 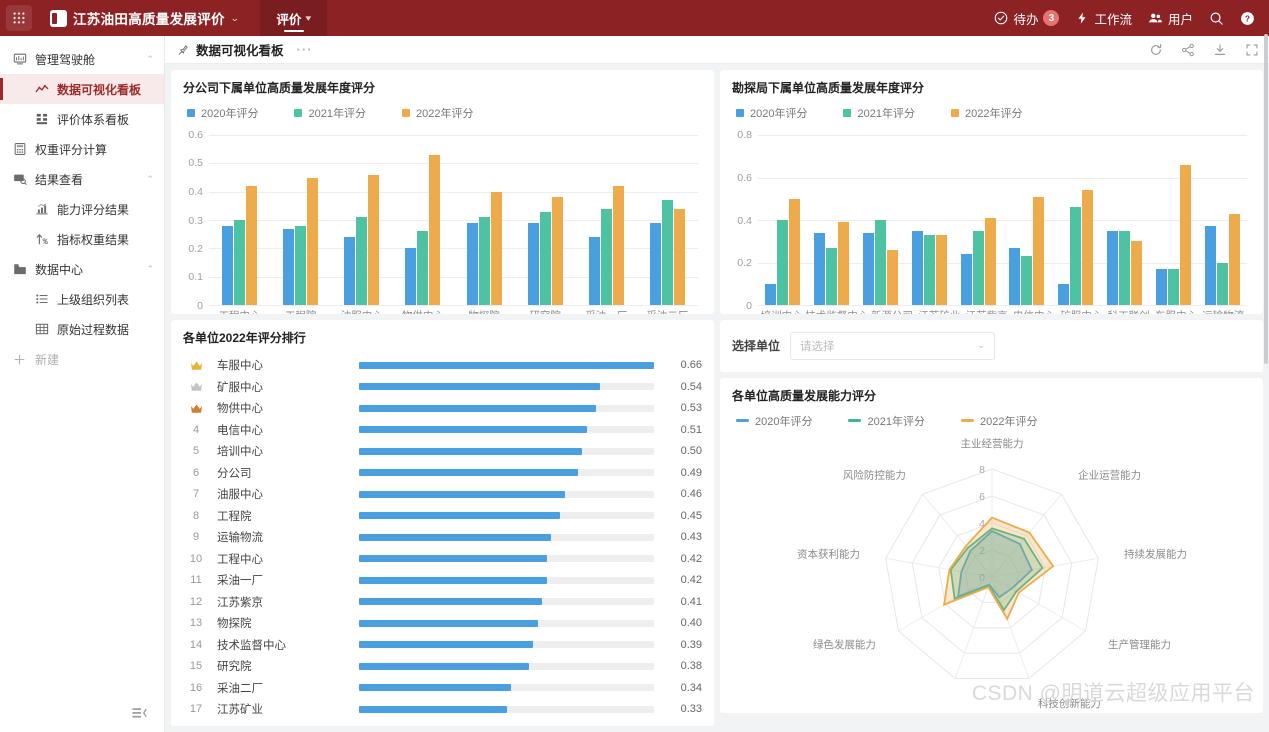 What do you see at coordinates (144, 18) in the screenshot?
I see `app-title-button: 江苏油田高质量发展评价 ⌄` at bounding box center [144, 18].